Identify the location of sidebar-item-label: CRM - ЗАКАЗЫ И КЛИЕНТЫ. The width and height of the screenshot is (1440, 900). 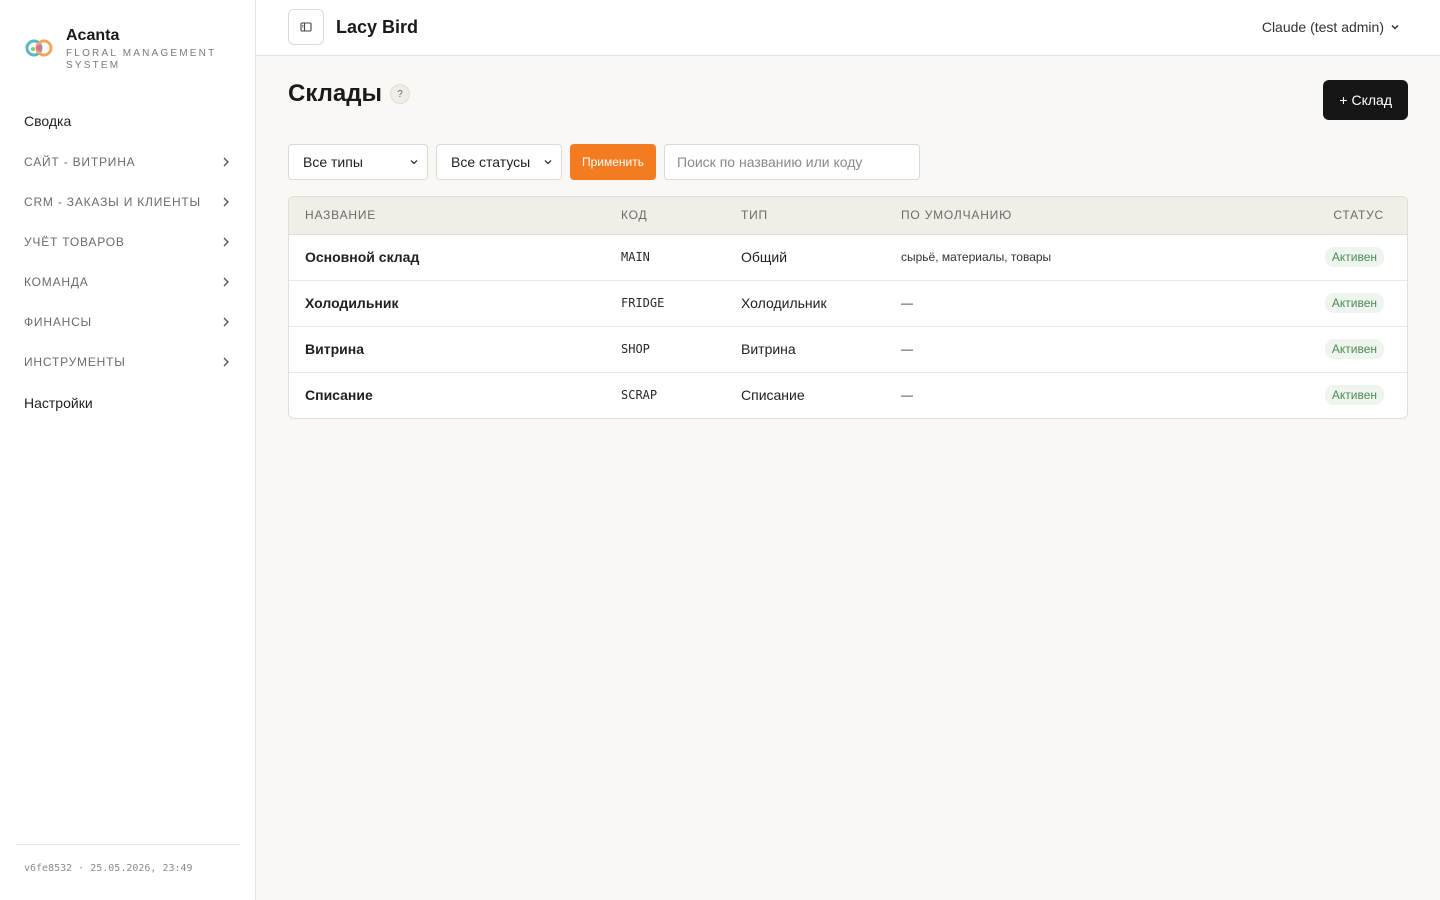
(112, 202).